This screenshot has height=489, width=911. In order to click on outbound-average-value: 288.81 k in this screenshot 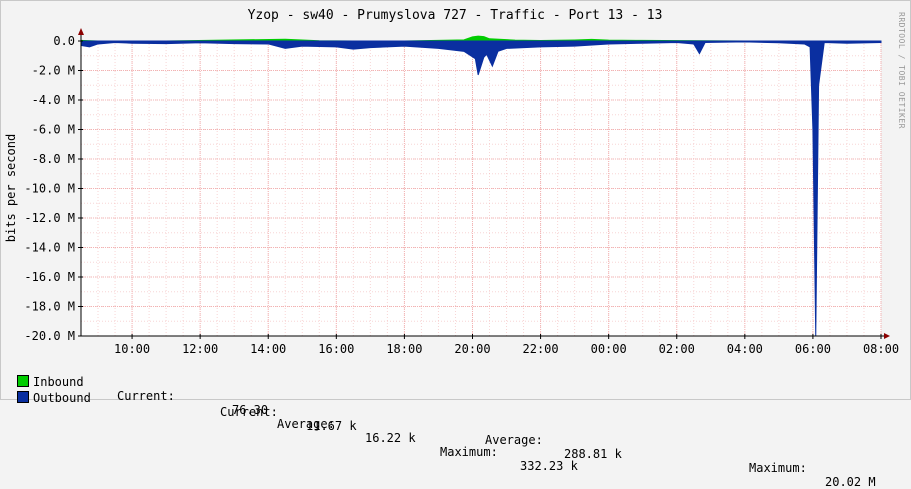, I will do `click(593, 454)`.